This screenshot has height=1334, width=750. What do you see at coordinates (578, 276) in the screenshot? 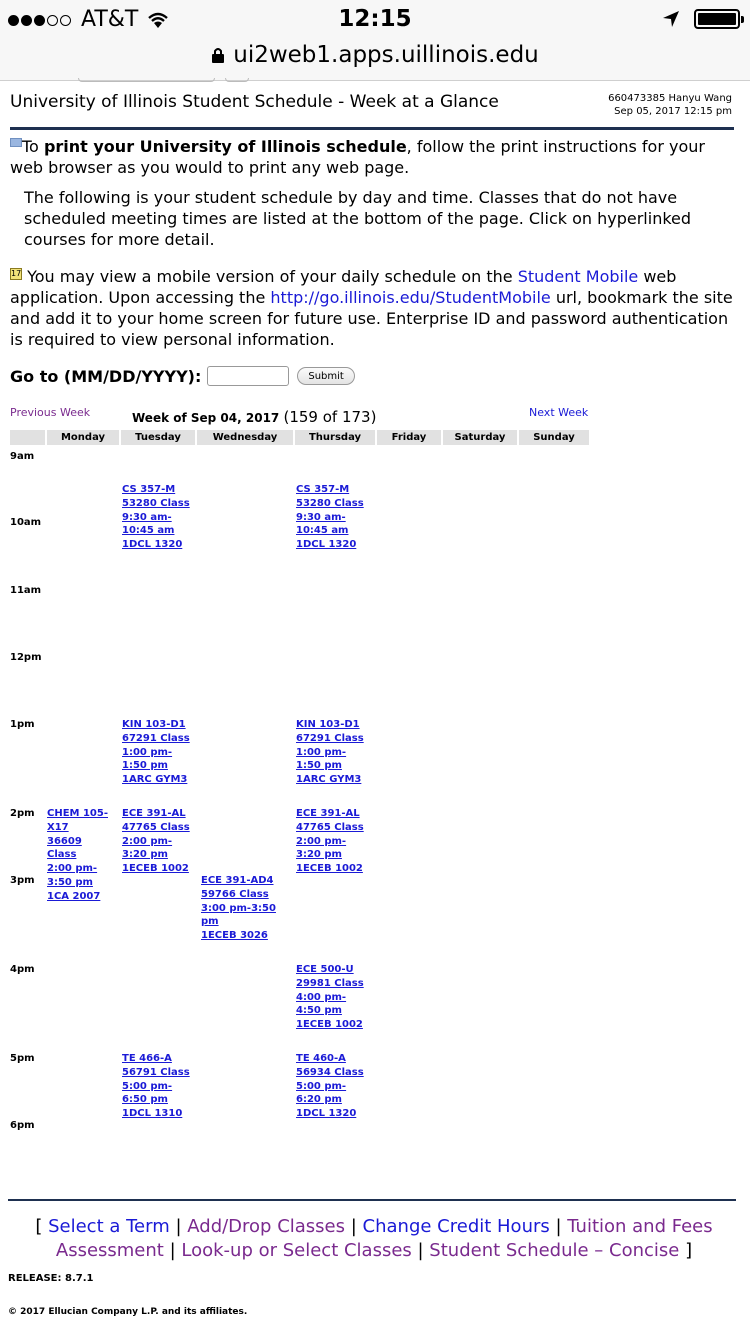
I see `student-mobile-link: Student Mobile` at bounding box center [578, 276].